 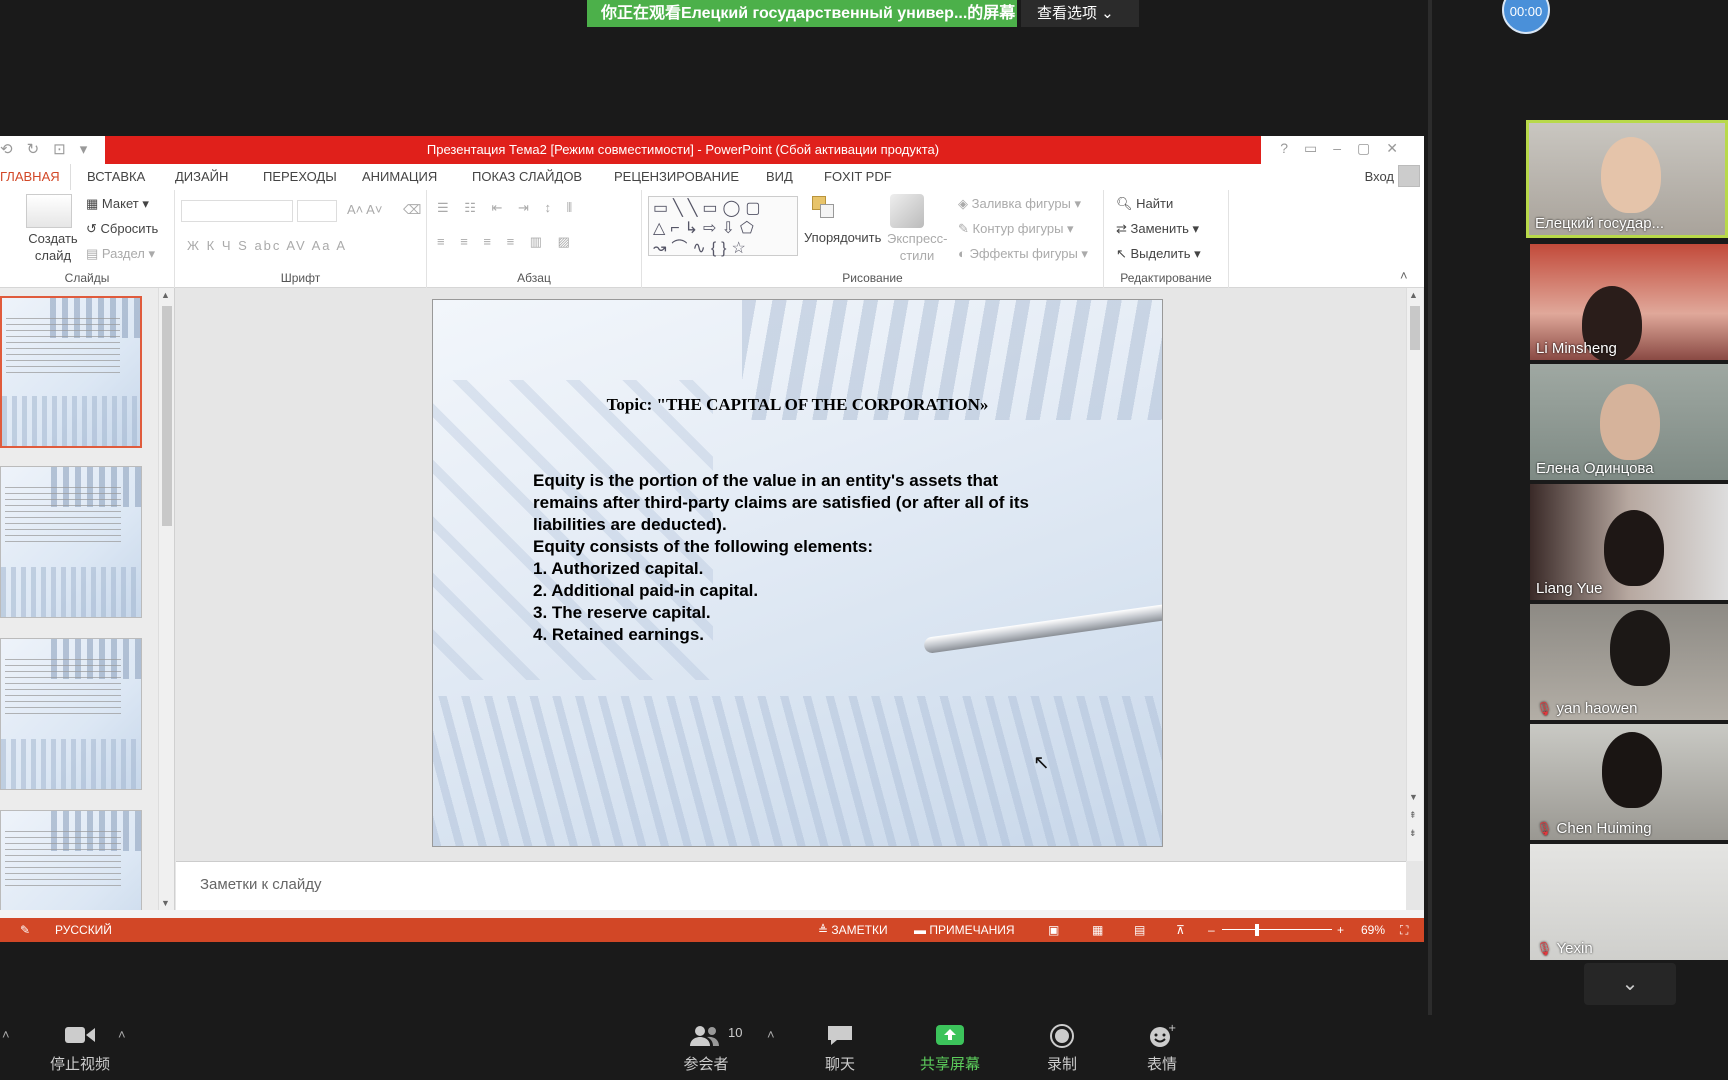 I want to click on tab-animation: АНИМАЦИЯ, so click(x=399, y=176).